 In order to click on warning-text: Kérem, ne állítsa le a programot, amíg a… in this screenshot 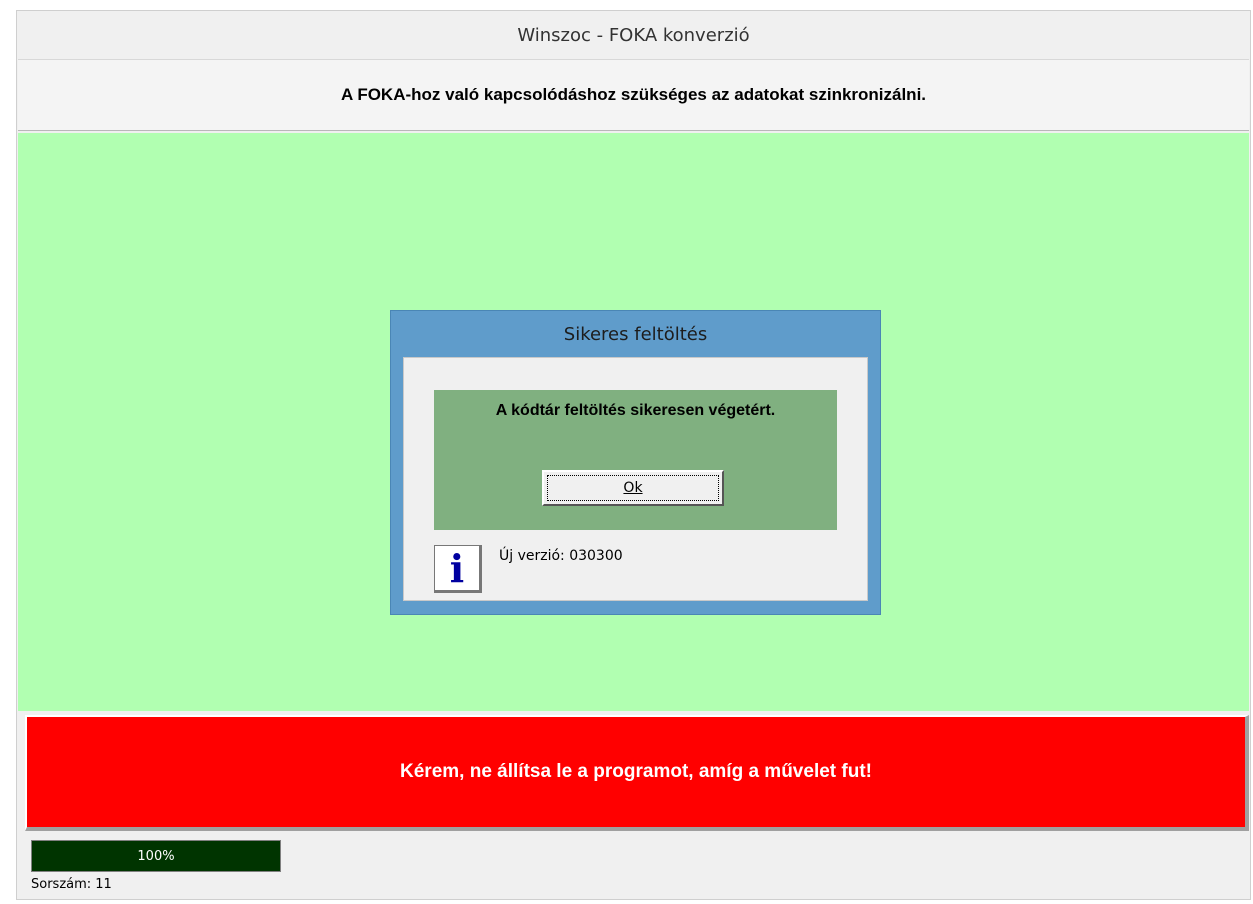, I will do `click(636, 771)`.